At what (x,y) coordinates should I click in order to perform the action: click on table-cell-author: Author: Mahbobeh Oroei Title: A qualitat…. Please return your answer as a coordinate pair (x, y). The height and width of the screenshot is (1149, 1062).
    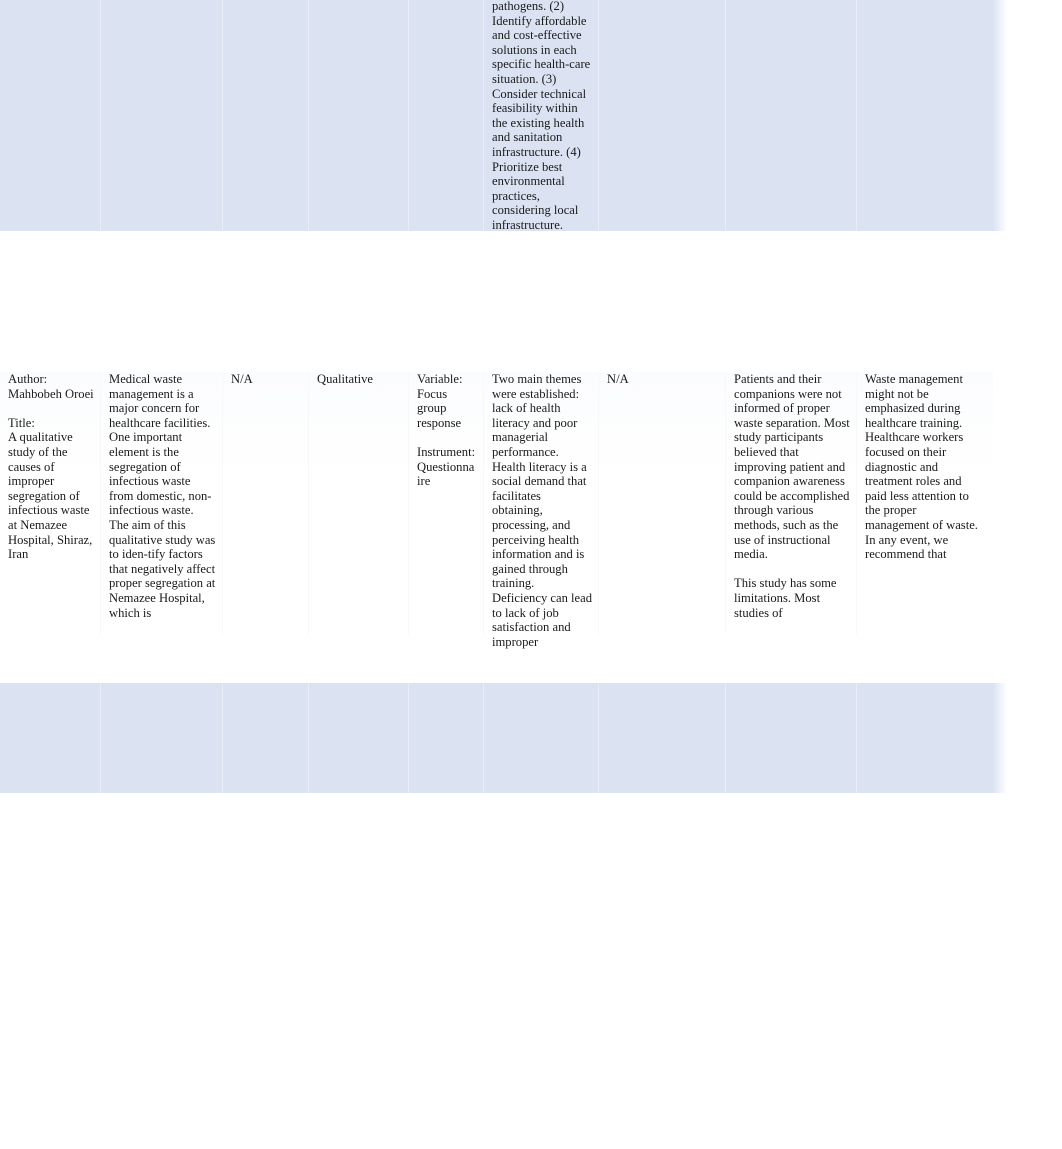
    Looking at the image, I should click on (50, 503).